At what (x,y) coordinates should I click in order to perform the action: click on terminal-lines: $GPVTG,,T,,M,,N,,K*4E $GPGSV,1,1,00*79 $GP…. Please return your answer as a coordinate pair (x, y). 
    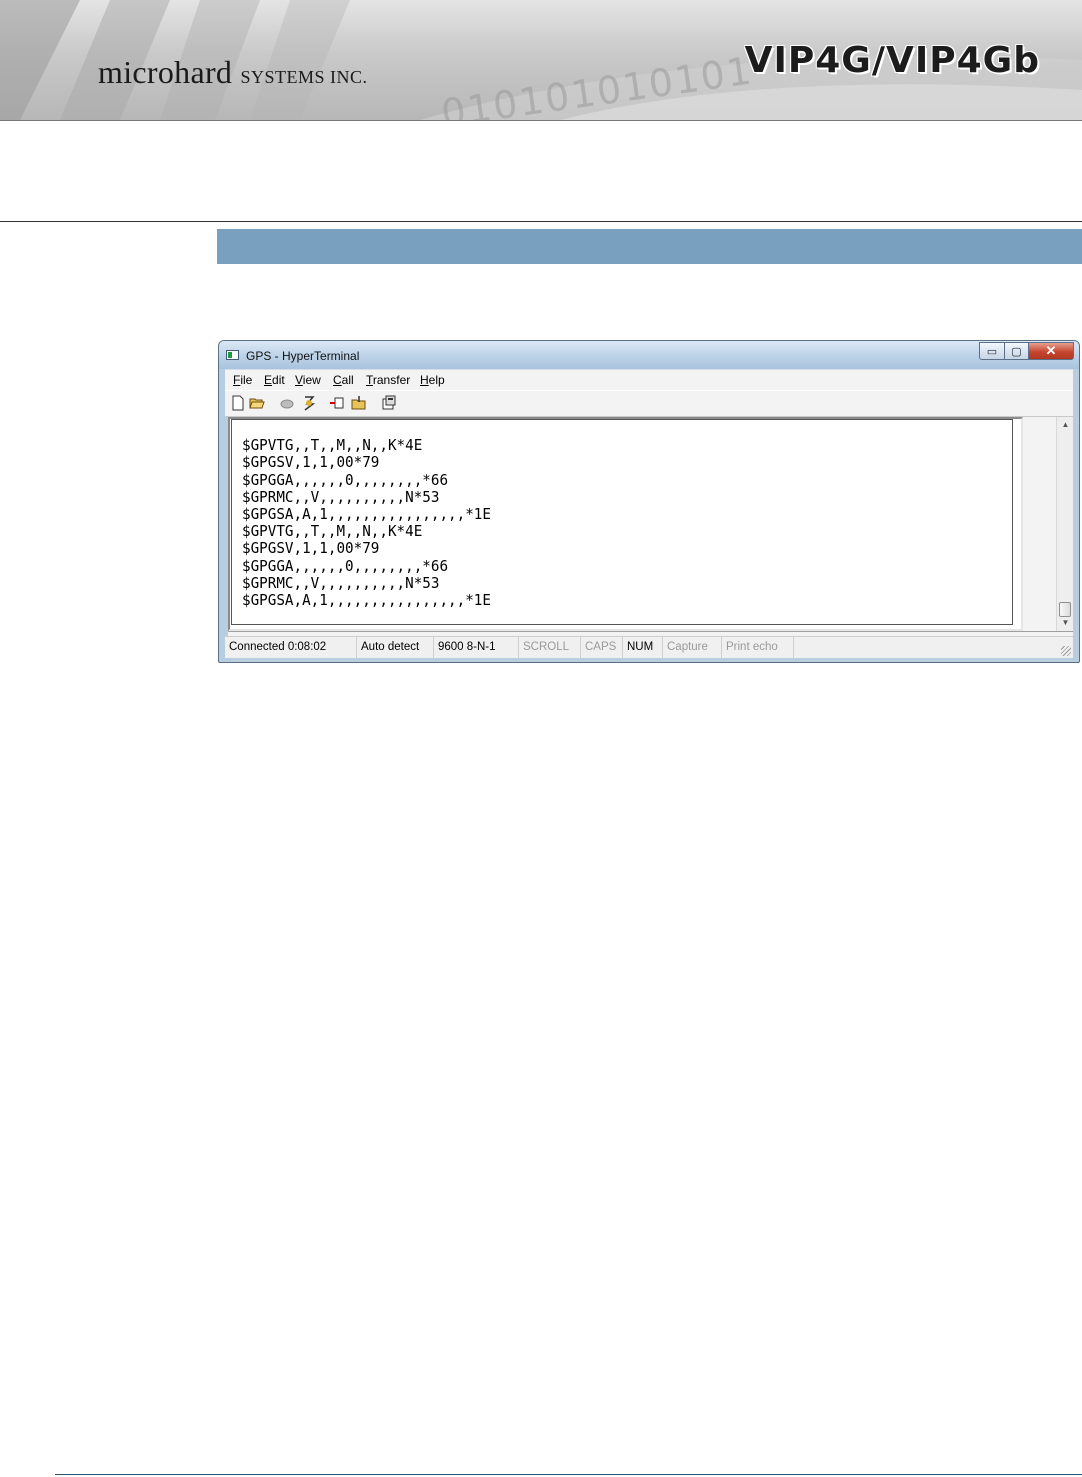
    Looking at the image, I should click on (366, 522).